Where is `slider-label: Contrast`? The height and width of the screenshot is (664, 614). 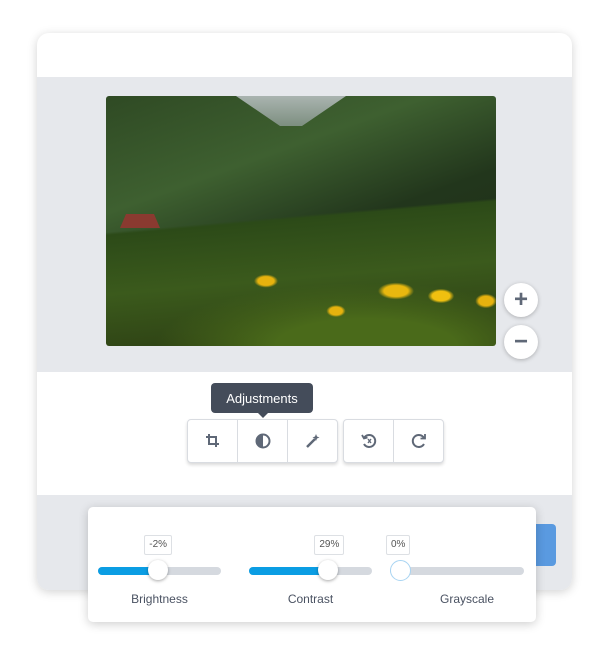
slider-label: Contrast is located at coordinates (310, 599).